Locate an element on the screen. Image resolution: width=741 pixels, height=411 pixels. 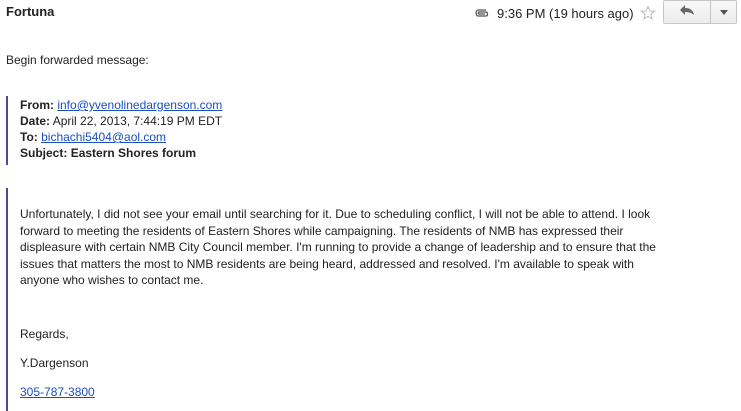
sender-name: Fortuna is located at coordinates (30, 11).